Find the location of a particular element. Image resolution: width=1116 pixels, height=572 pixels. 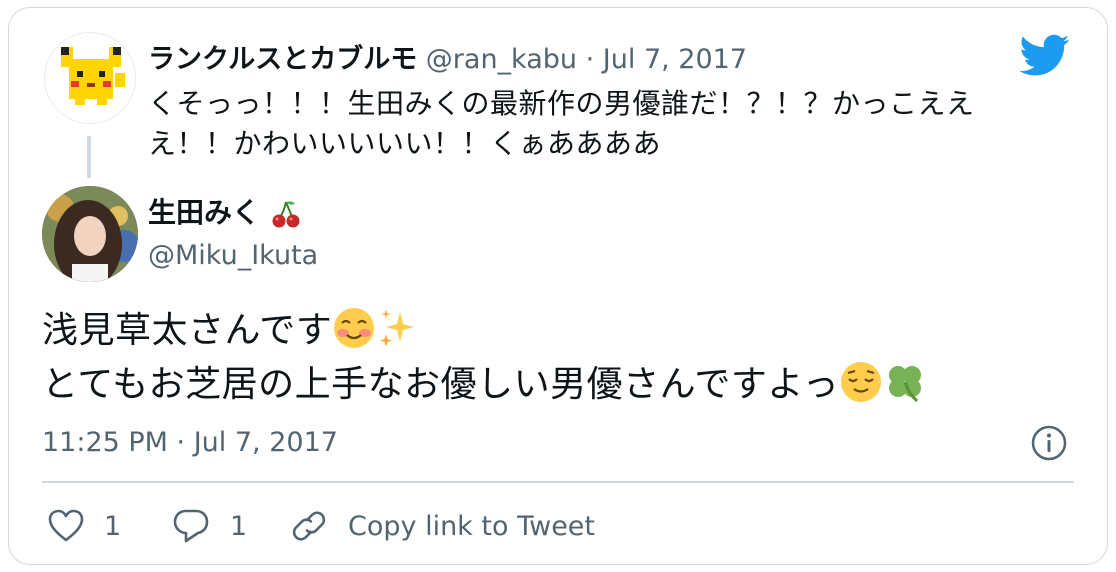

like-button: 1 is located at coordinates (84, 526).